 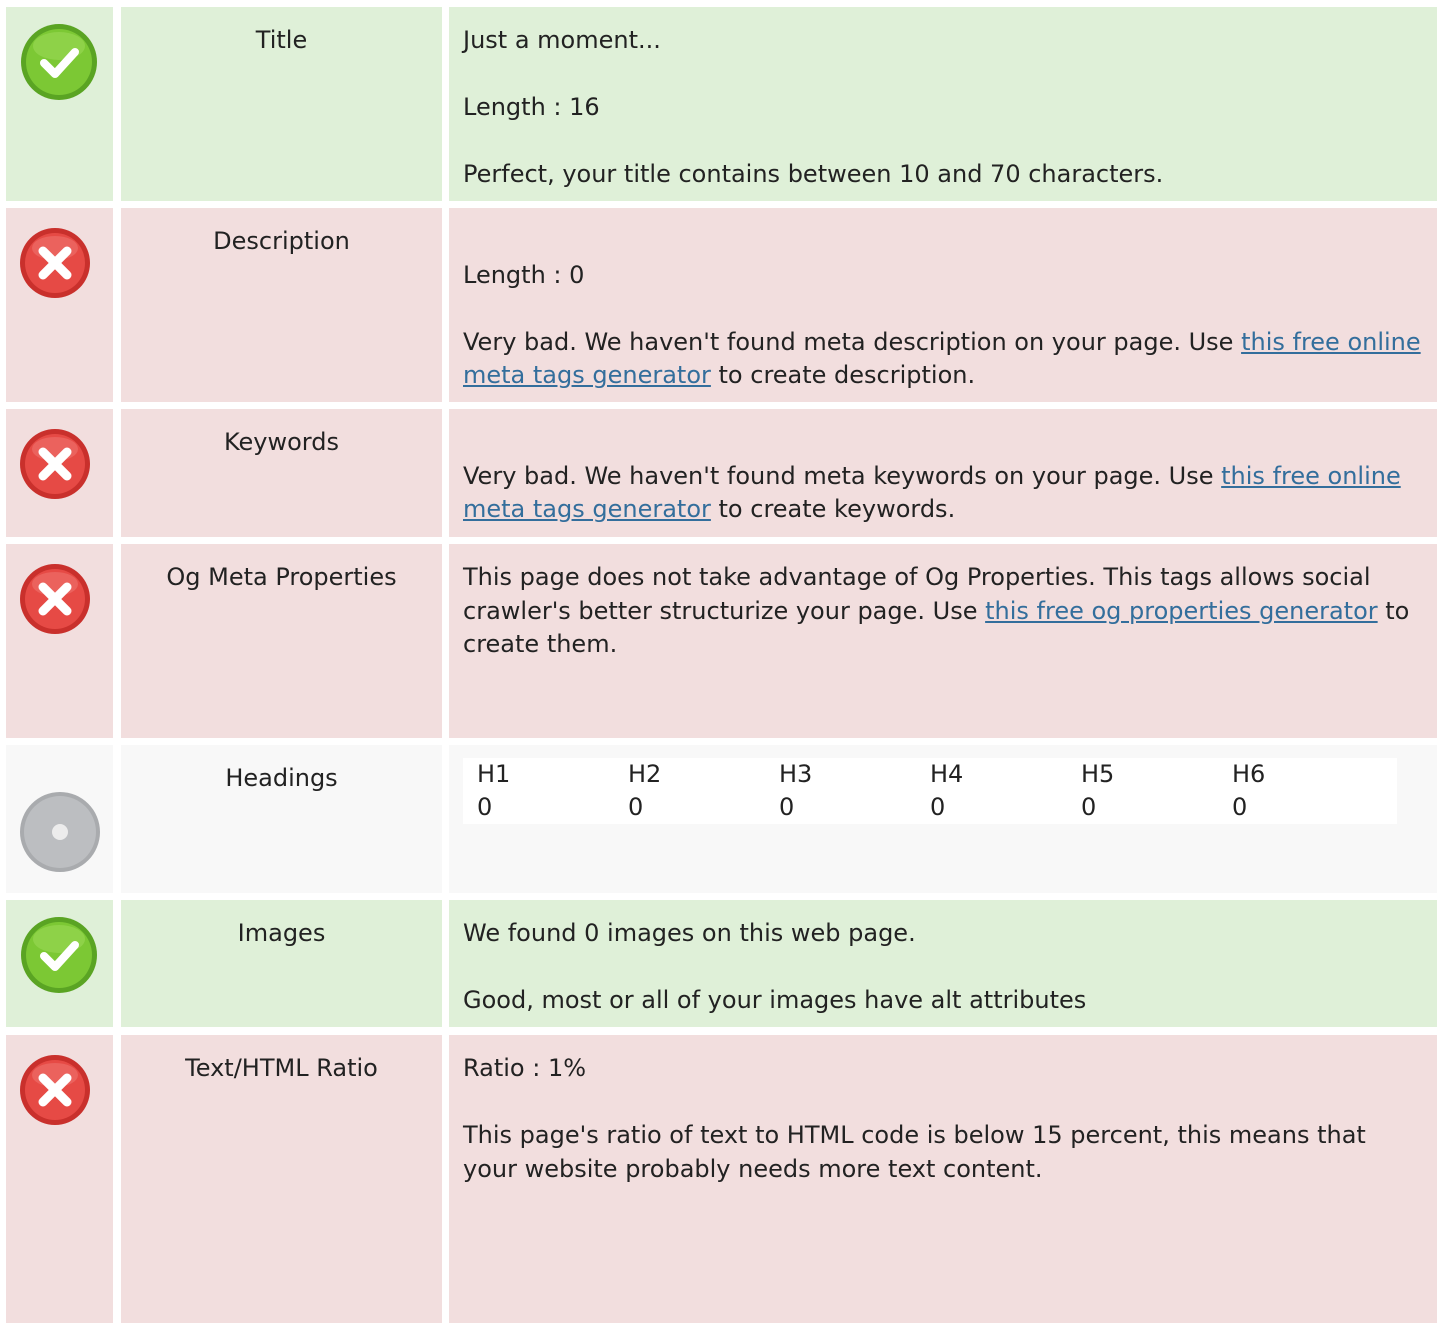 I want to click on description-length: Length : 0, so click(x=524, y=274).